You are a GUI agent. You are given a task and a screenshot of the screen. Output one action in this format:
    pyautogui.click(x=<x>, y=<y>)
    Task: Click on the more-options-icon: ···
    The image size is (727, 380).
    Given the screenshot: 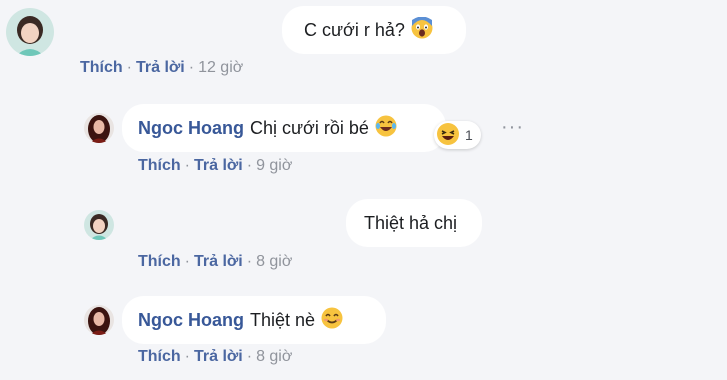 What is the action you would take?
    pyautogui.click(x=512, y=127)
    